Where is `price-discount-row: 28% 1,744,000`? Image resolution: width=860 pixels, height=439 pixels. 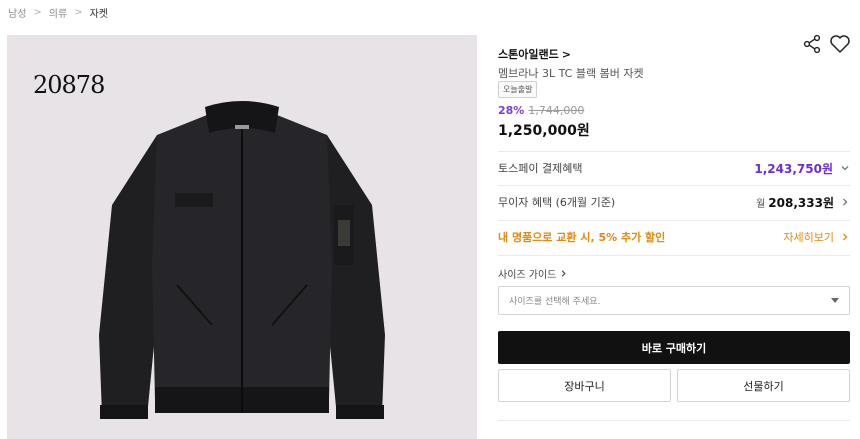
price-discount-row: 28% 1,744,000 is located at coordinates (541, 110).